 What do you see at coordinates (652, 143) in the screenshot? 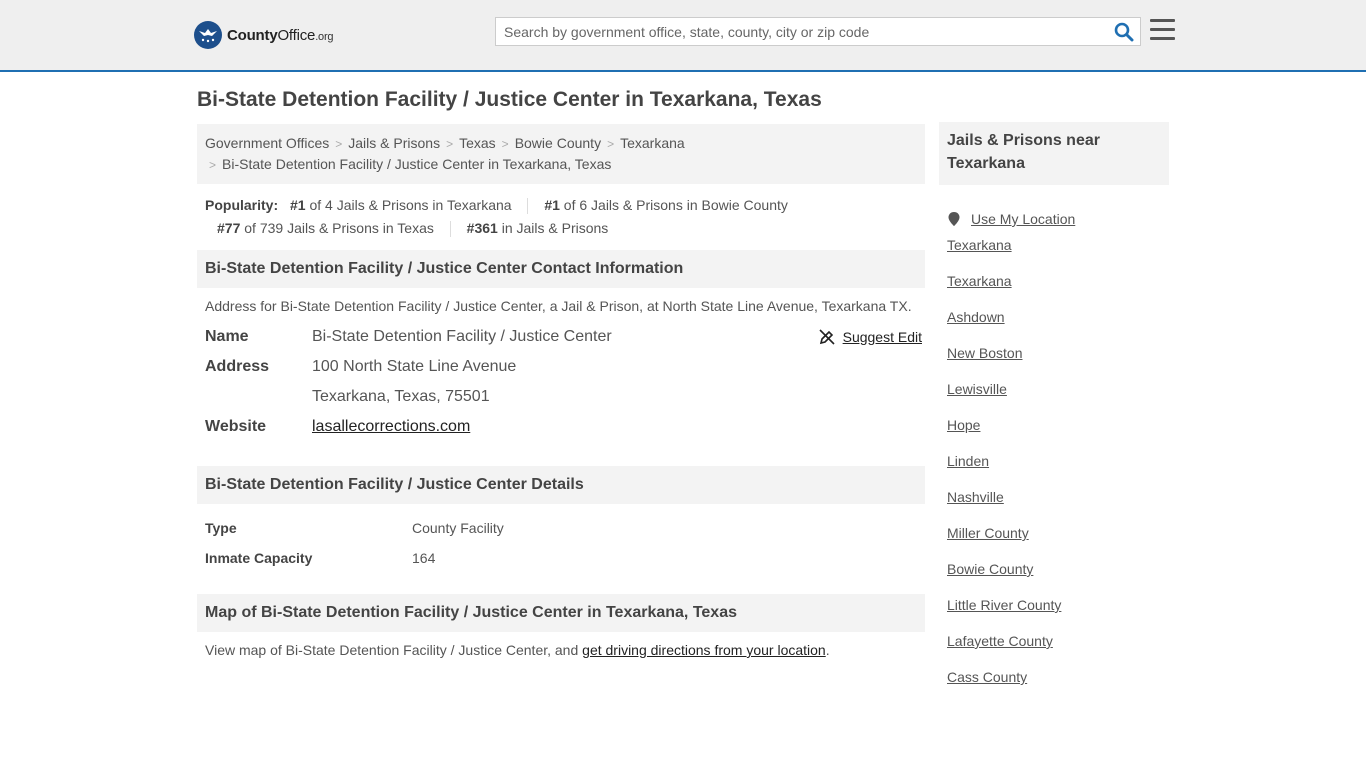
I see `breadcrumb-texarkana: Texarkana` at bounding box center [652, 143].